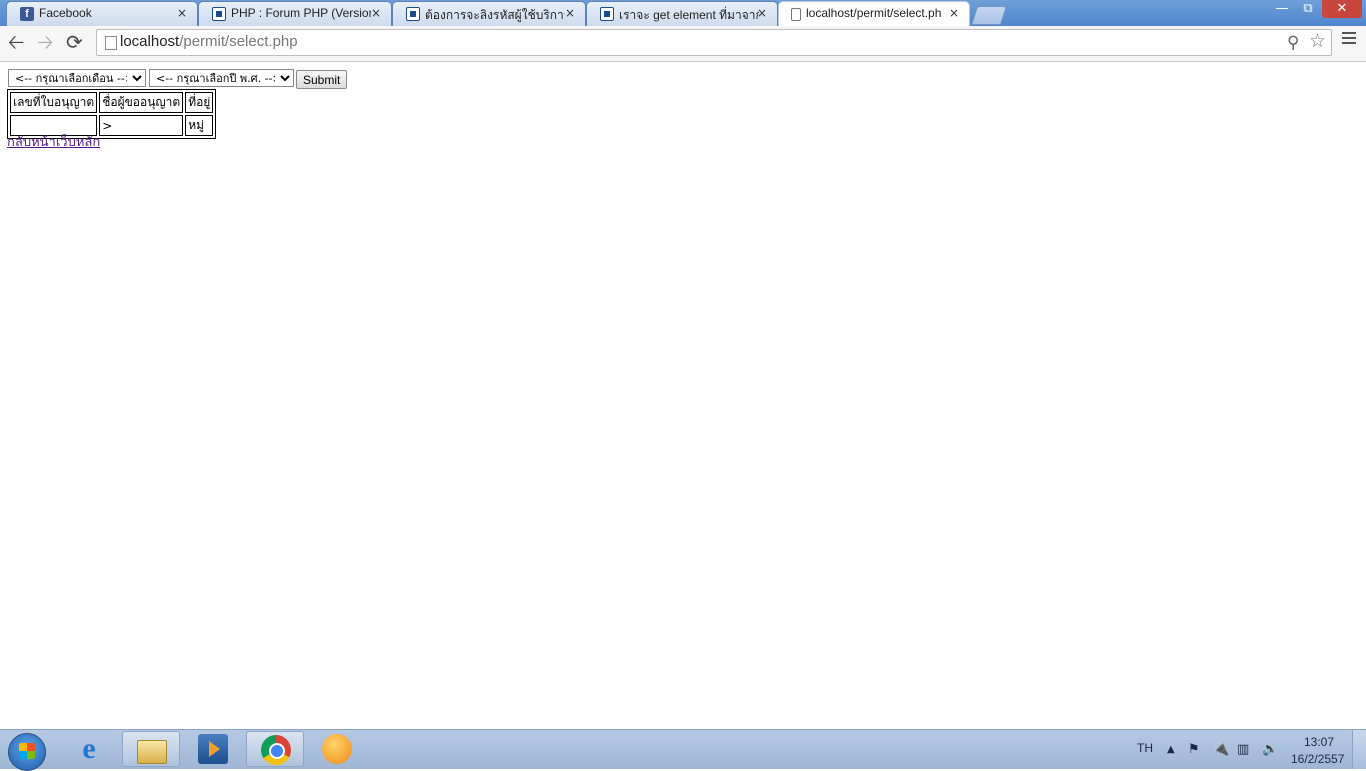  What do you see at coordinates (77, 78) in the screenshot?
I see `month-select: <-- กรุณาเลือกเดือน -->` at bounding box center [77, 78].